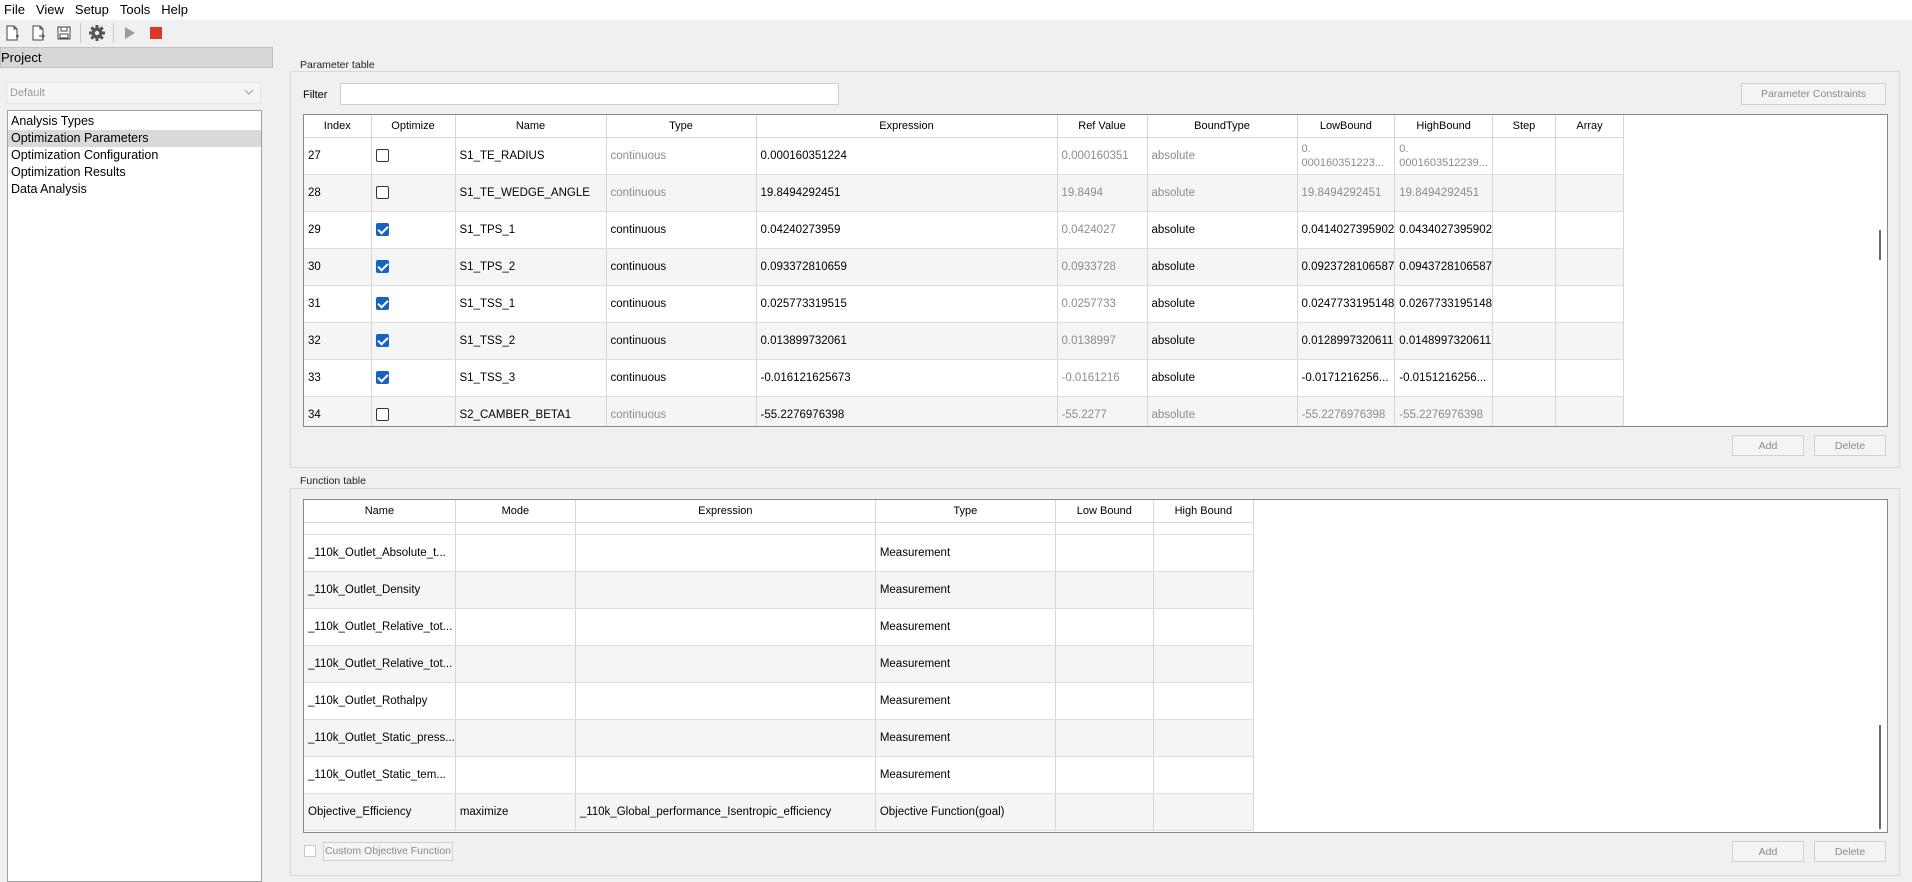 The width and height of the screenshot is (1912, 882). Describe the element at coordinates (1203, 511) in the screenshot. I see `function-column-header-high-bound: High Bound` at that location.